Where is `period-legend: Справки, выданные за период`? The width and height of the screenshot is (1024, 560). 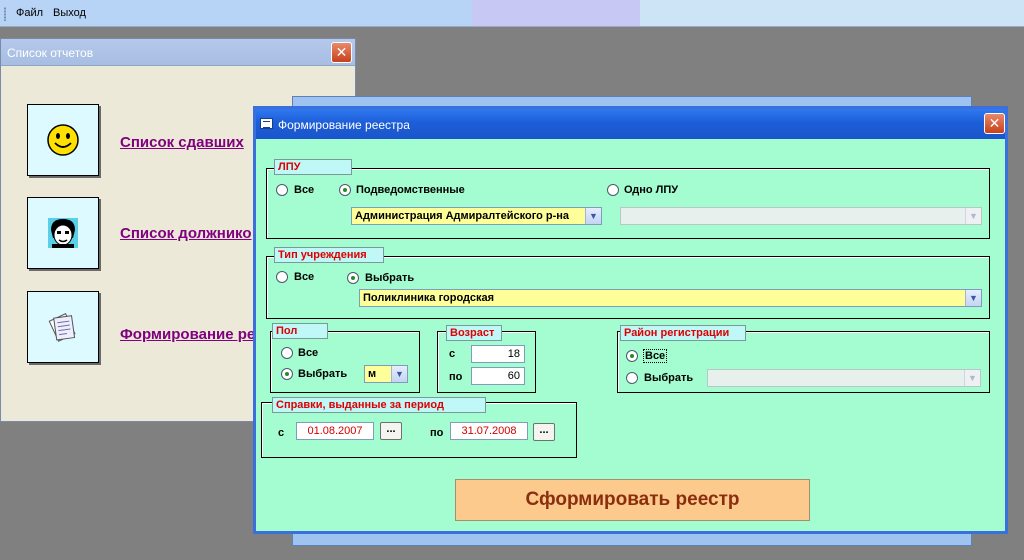
period-legend: Справки, выданные за период is located at coordinates (379, 405).